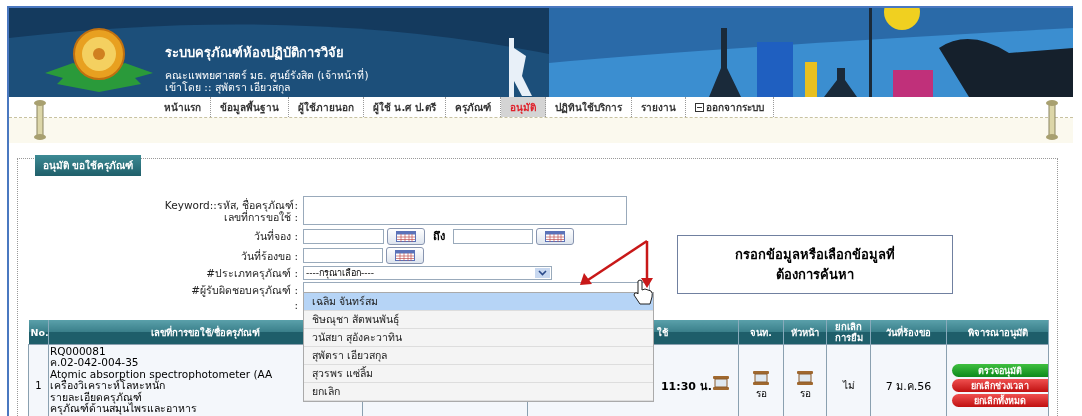 The image size is (1082, 416). I want to click on column-header: No., so click(38, 332).